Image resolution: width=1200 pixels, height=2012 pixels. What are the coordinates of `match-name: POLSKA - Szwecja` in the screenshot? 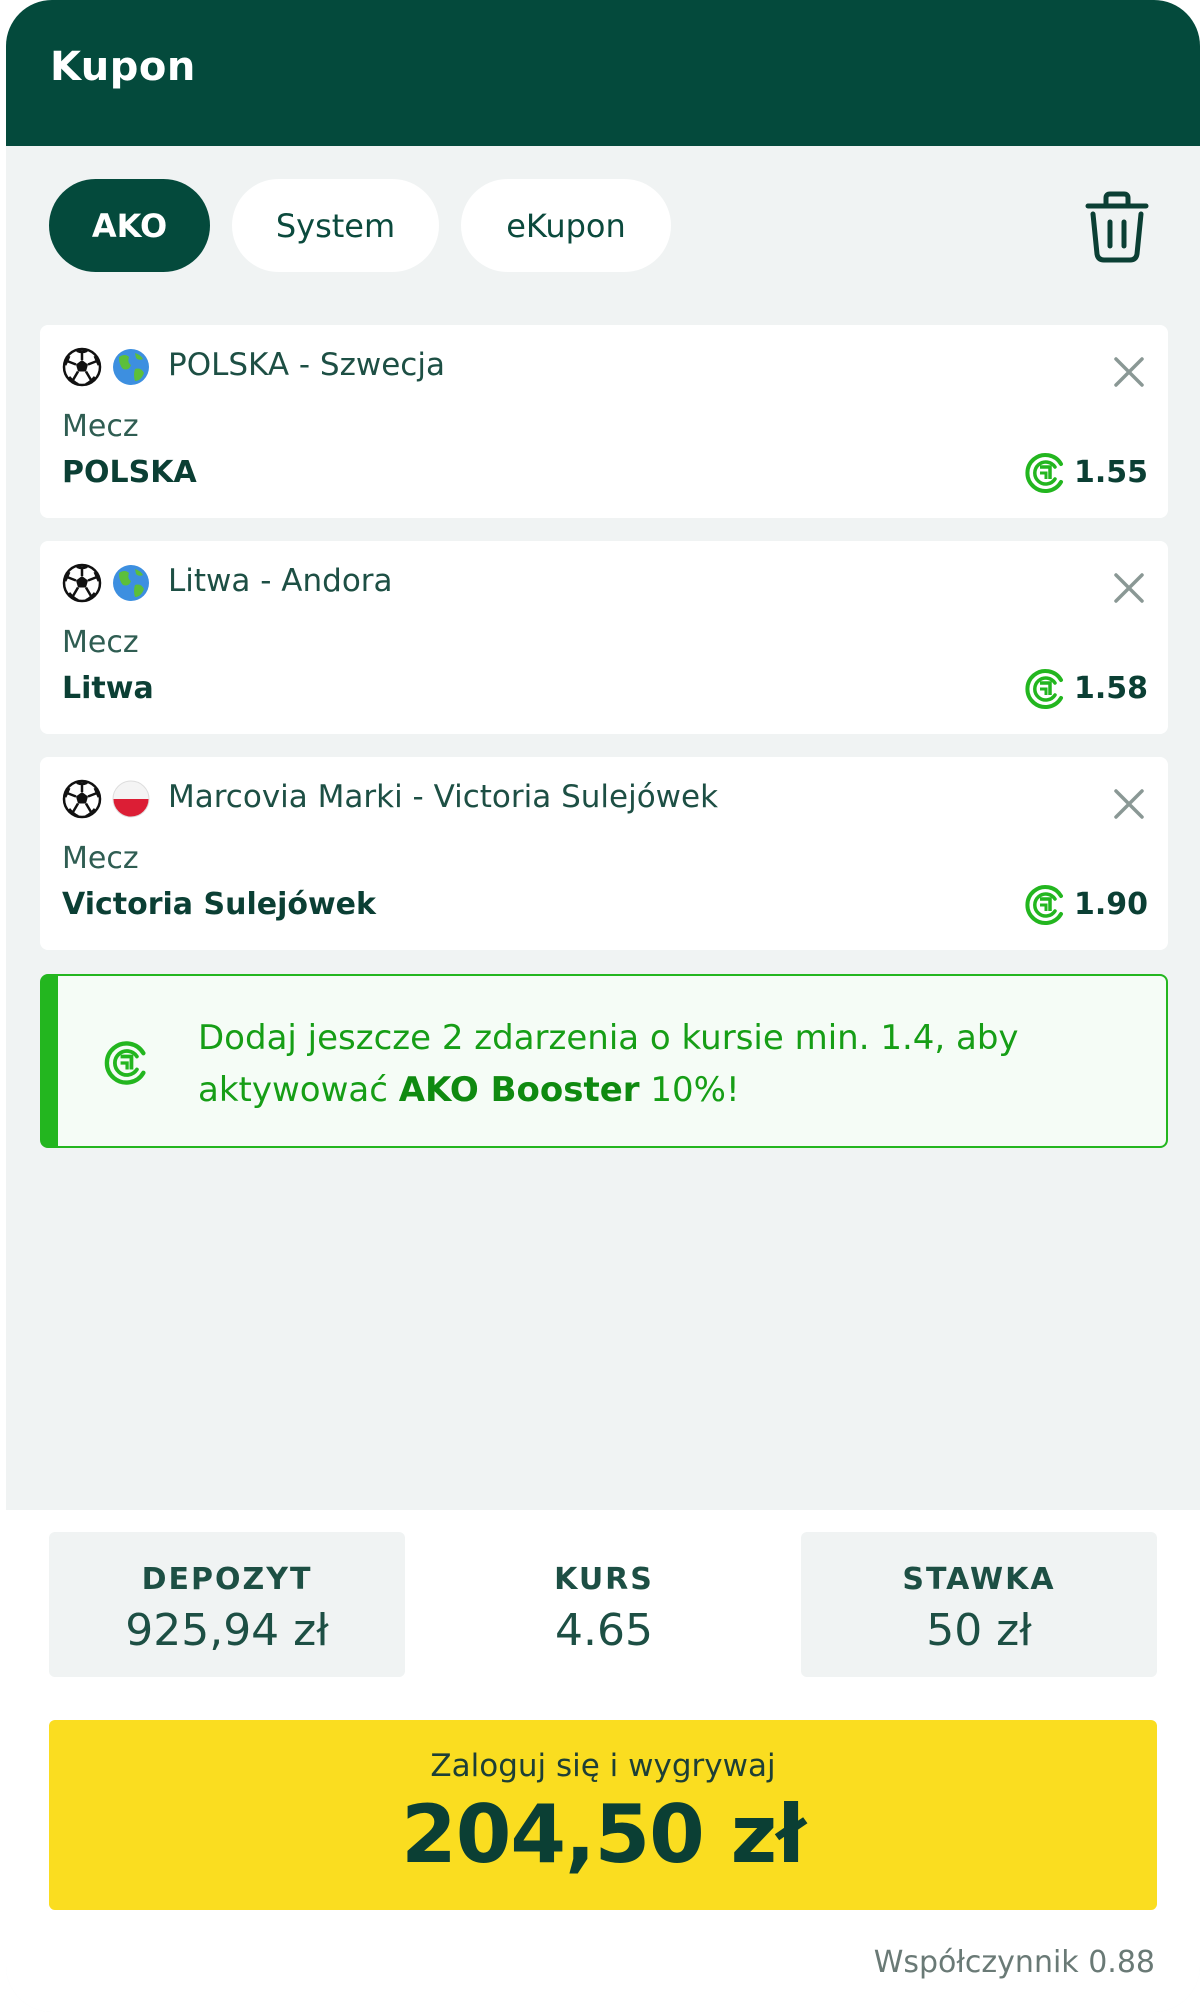 It's located at (306, 365).